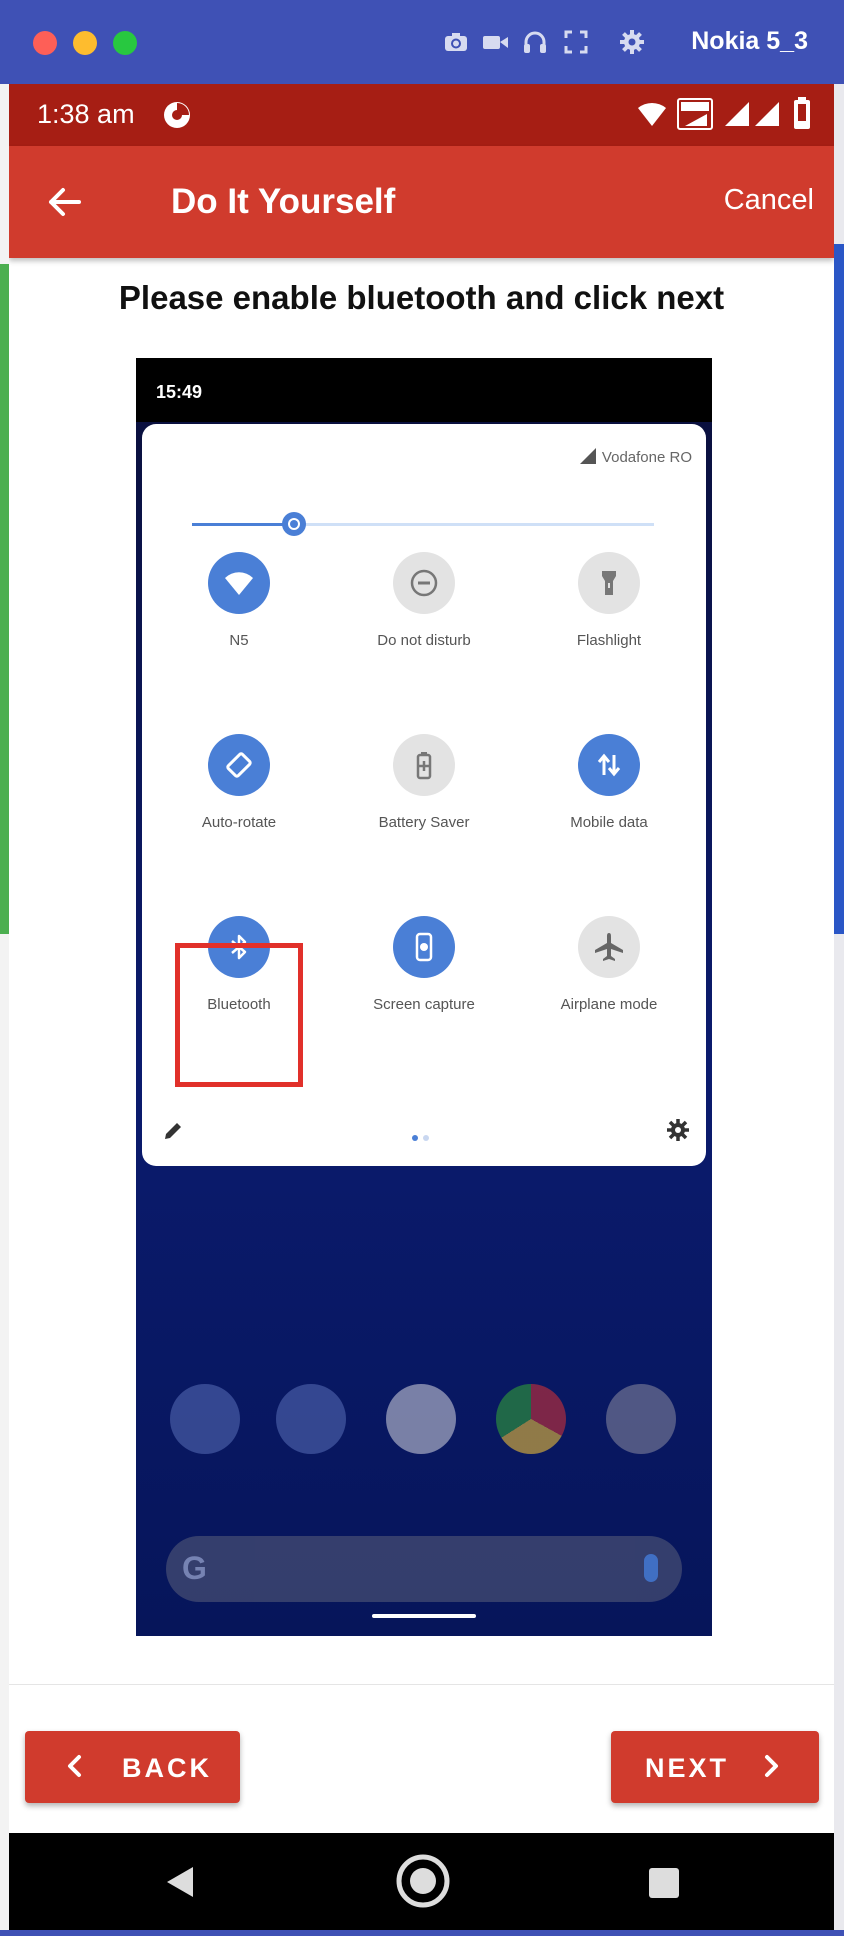 Image resolution: width=844 pixels, height=1936 pixels. I want to click on back-button: BACK, so click(132, 1767).